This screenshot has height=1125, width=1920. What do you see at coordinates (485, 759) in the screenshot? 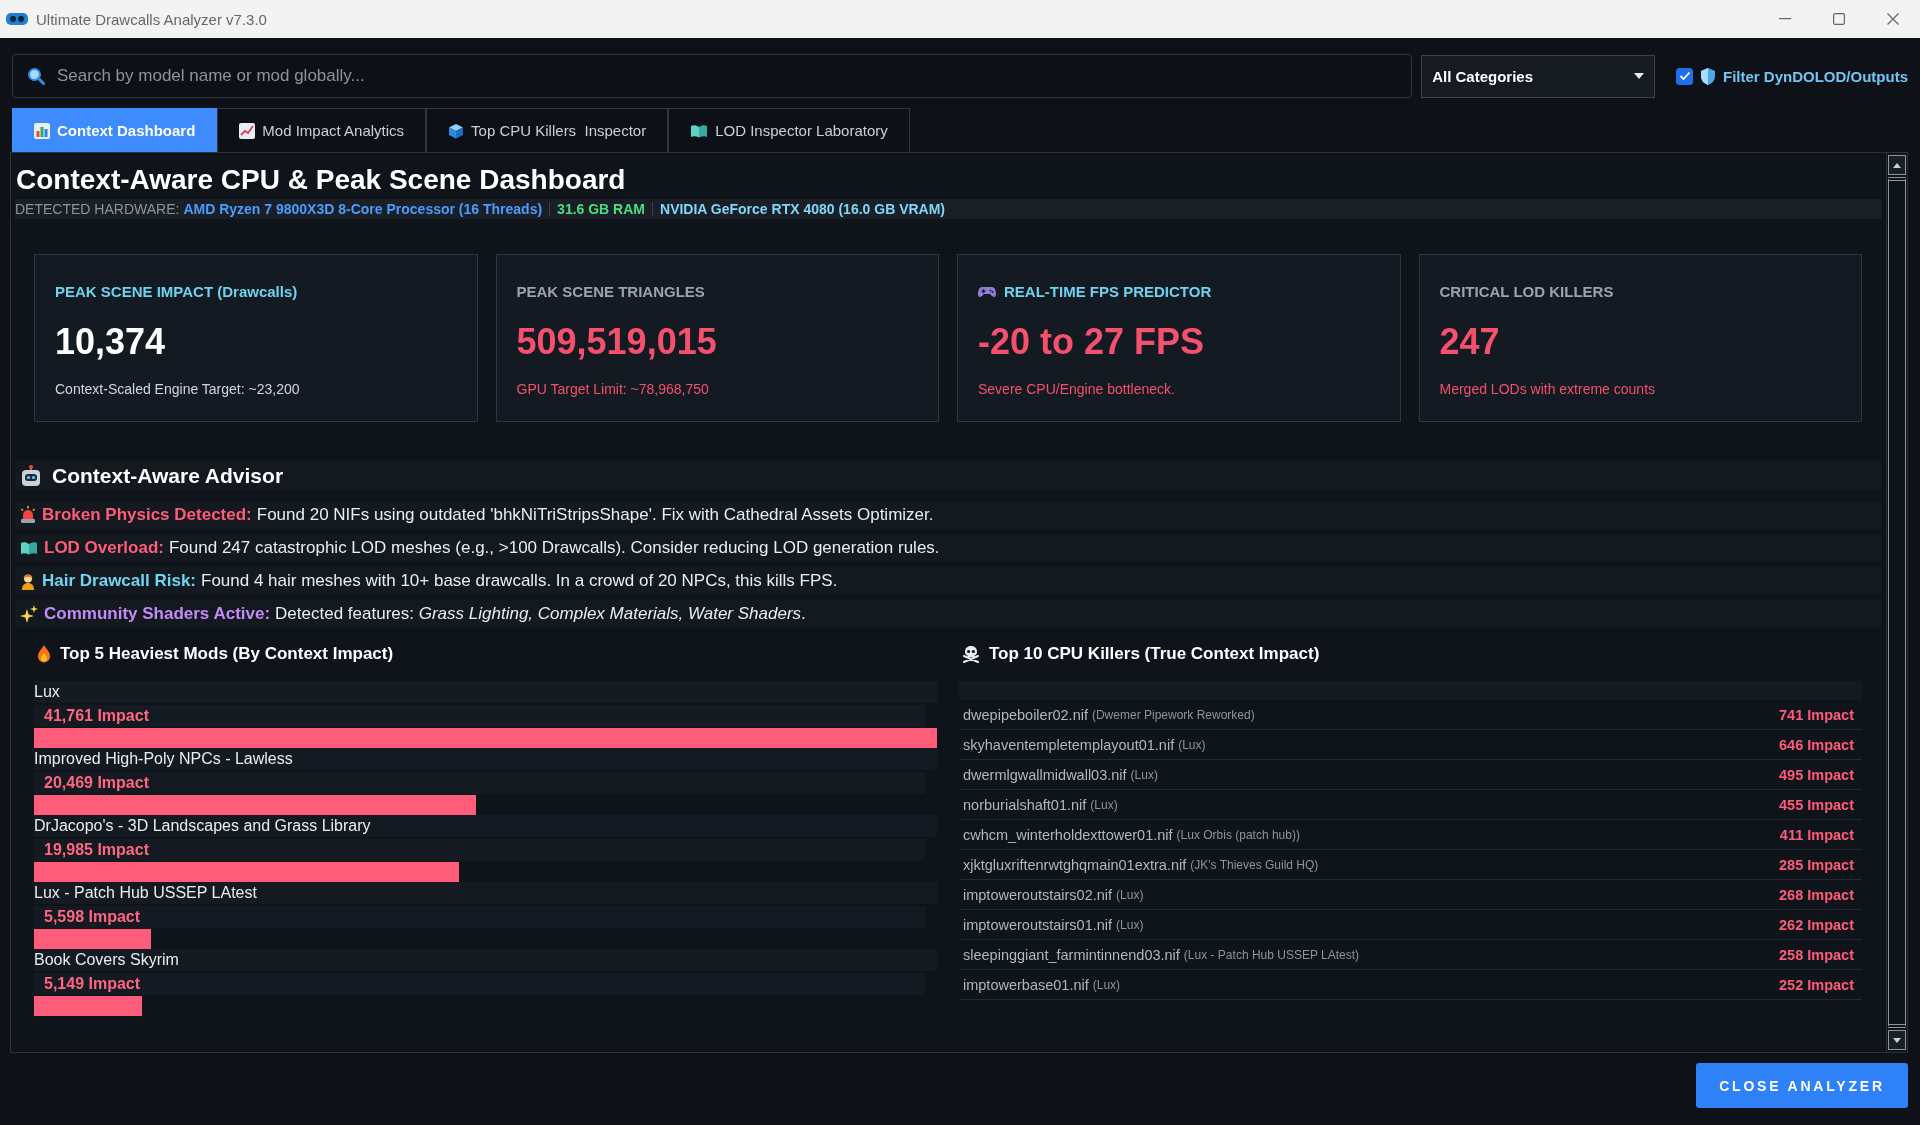
I see `mod-name: Improved High-Poly NPCs - Lawless` at bounding box center [485, 759].